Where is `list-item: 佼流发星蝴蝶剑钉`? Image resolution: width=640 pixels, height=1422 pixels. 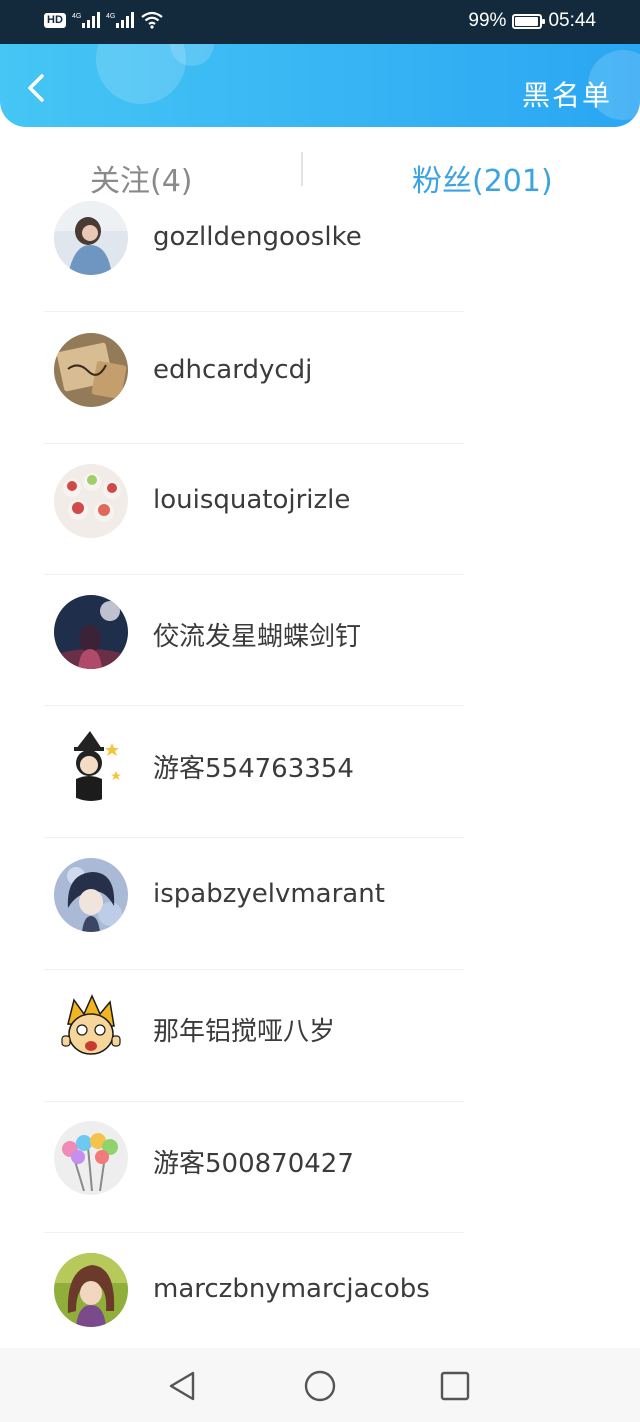 list-item: 佼流发星蝴蝶剑钉 is located at coordinates (320, 659).